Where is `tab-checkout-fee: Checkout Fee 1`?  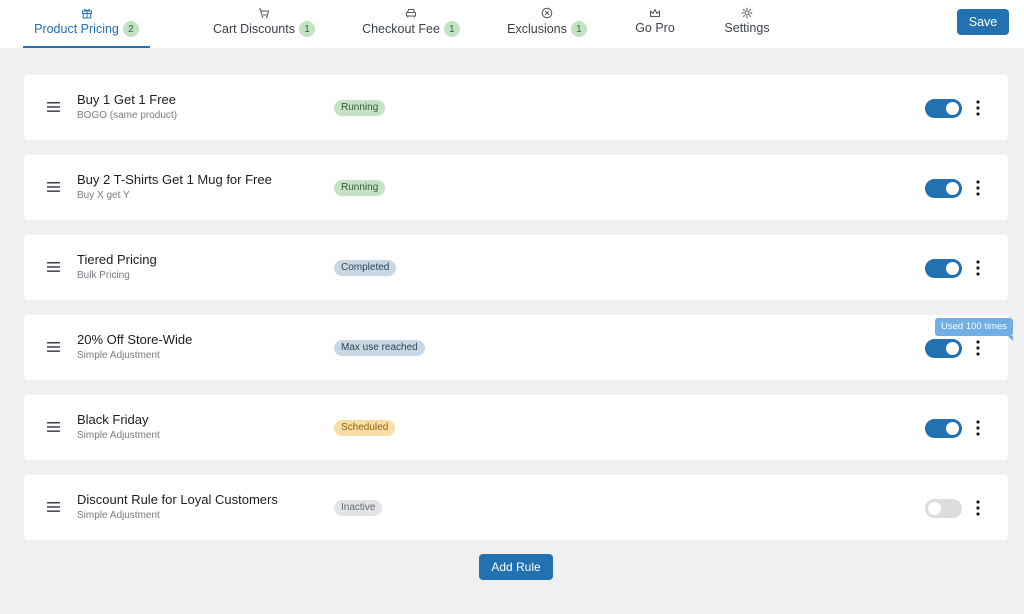 tab-checkout-fee: Checkout Fee 1 is located at coordinates (411, 24).